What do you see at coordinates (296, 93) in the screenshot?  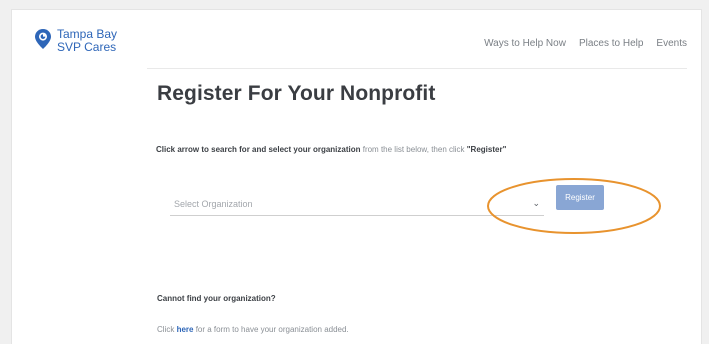 I see `page-title: Register For Your Nonprofit` at bounding box center [296, 93].